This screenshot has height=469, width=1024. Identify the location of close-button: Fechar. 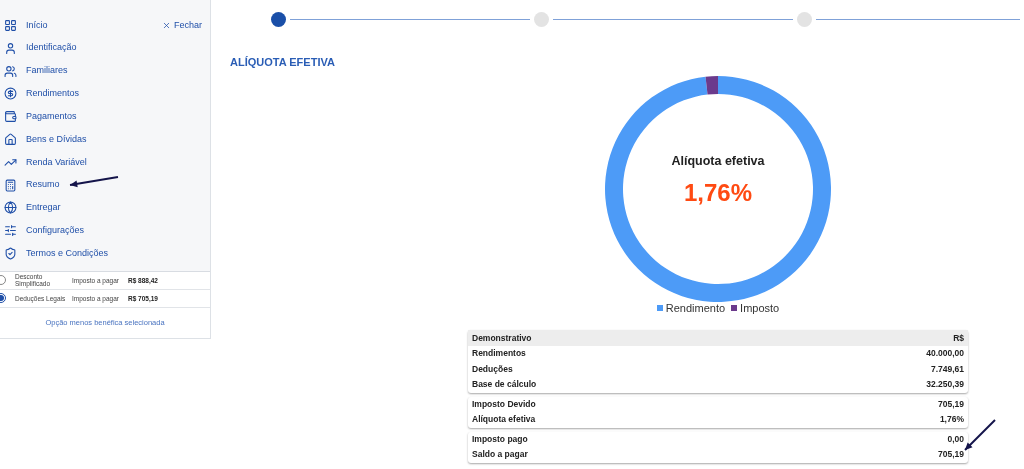
(182, 25).